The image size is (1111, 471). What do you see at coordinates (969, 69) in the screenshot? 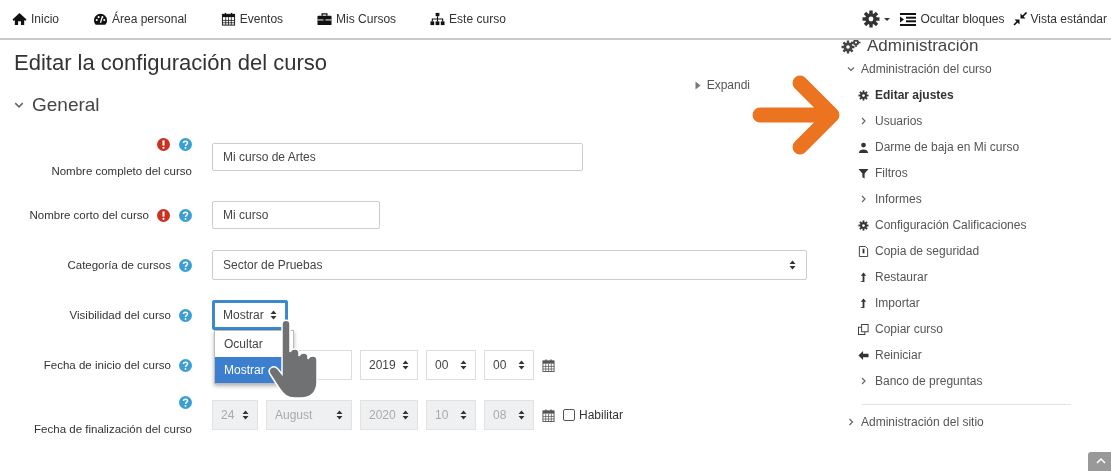
I see `tree-node: Administración del curso` at bounding box center [969, 69].